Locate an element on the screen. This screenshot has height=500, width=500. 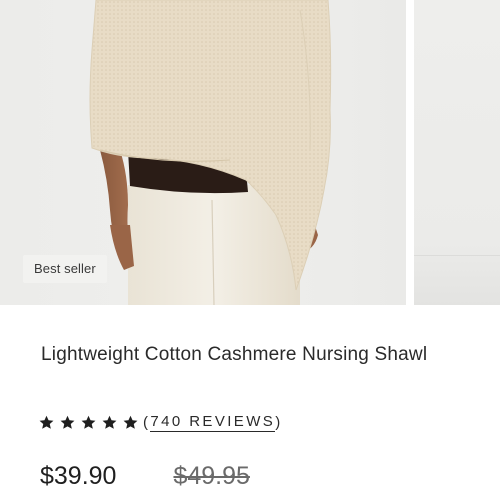
best-seller-badge: Best seller is located at coordinates (65, 269).